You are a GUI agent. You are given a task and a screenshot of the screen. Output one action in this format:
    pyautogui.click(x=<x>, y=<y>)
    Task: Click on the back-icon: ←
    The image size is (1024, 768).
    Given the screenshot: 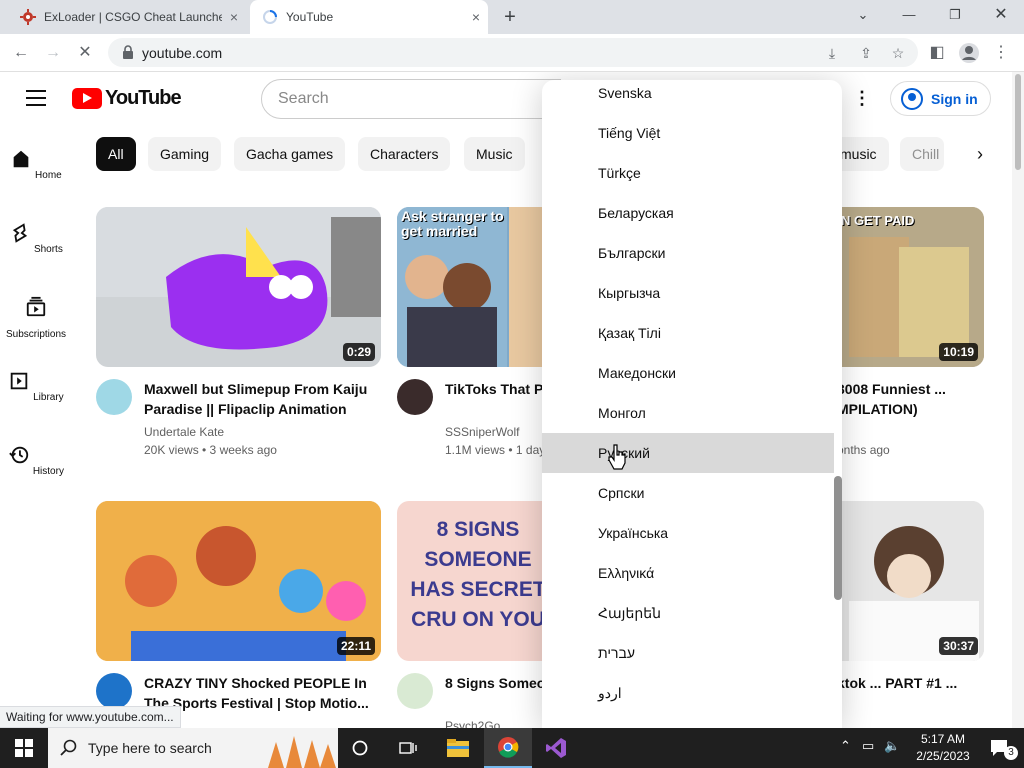 What is the action you would take?
    pyautogui.click(x=21, y=53)
    